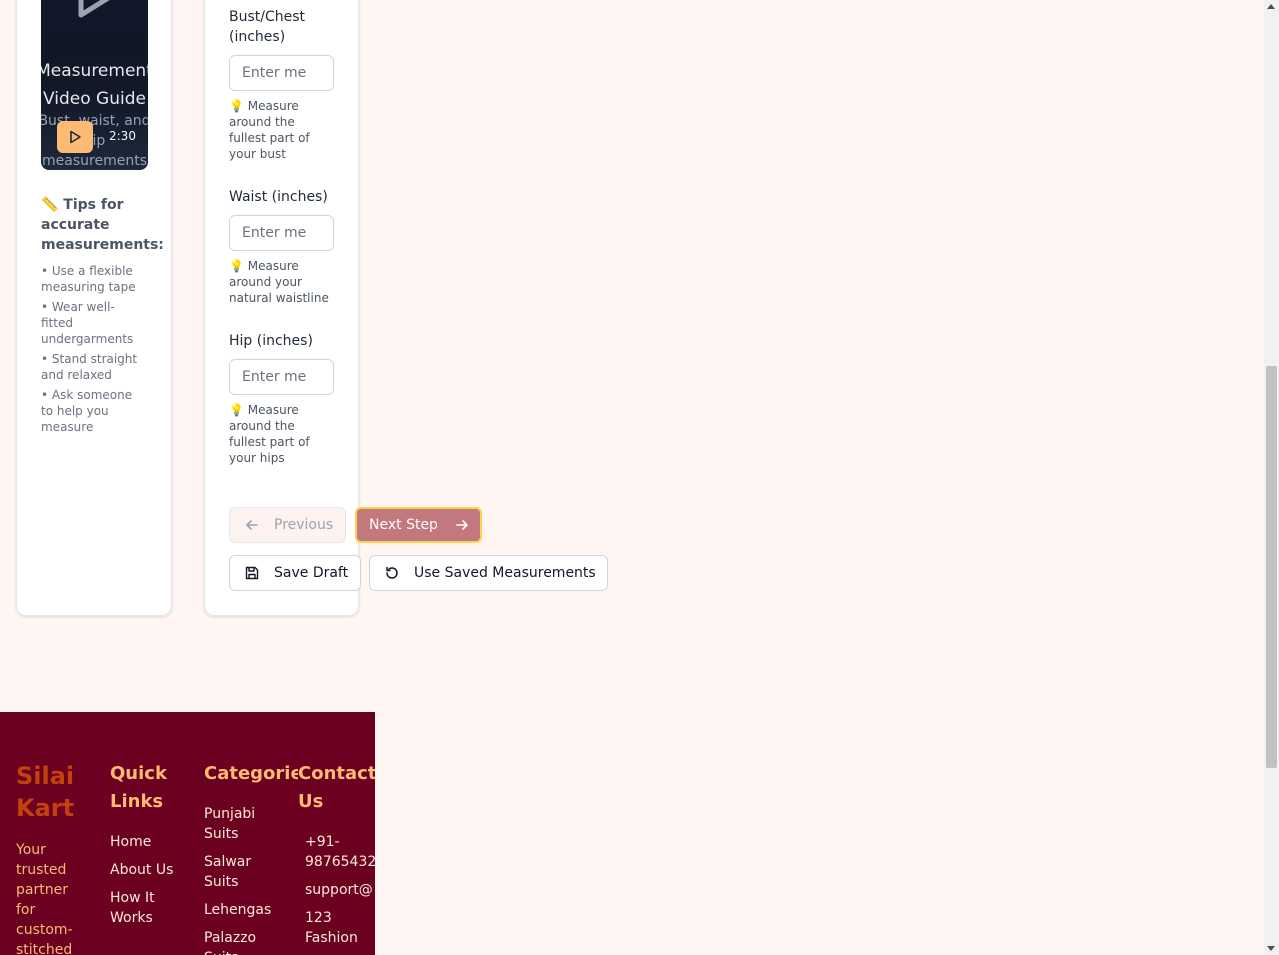 The image size is (1279, 955). What do you see at coordinates (87, 323) in the screenshot?
I see `tip-item: • Wear well-fitted undergarments` at bounding box center [87, 323].